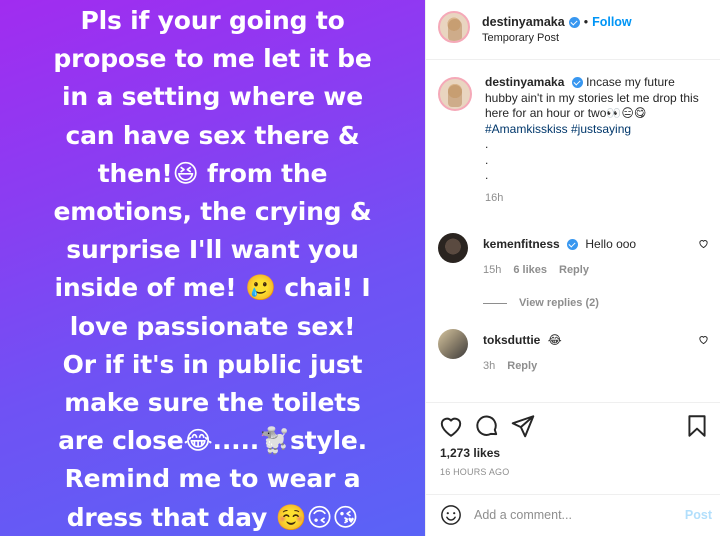  I want to click on comment-username: toksduttie, so click(511, 340).